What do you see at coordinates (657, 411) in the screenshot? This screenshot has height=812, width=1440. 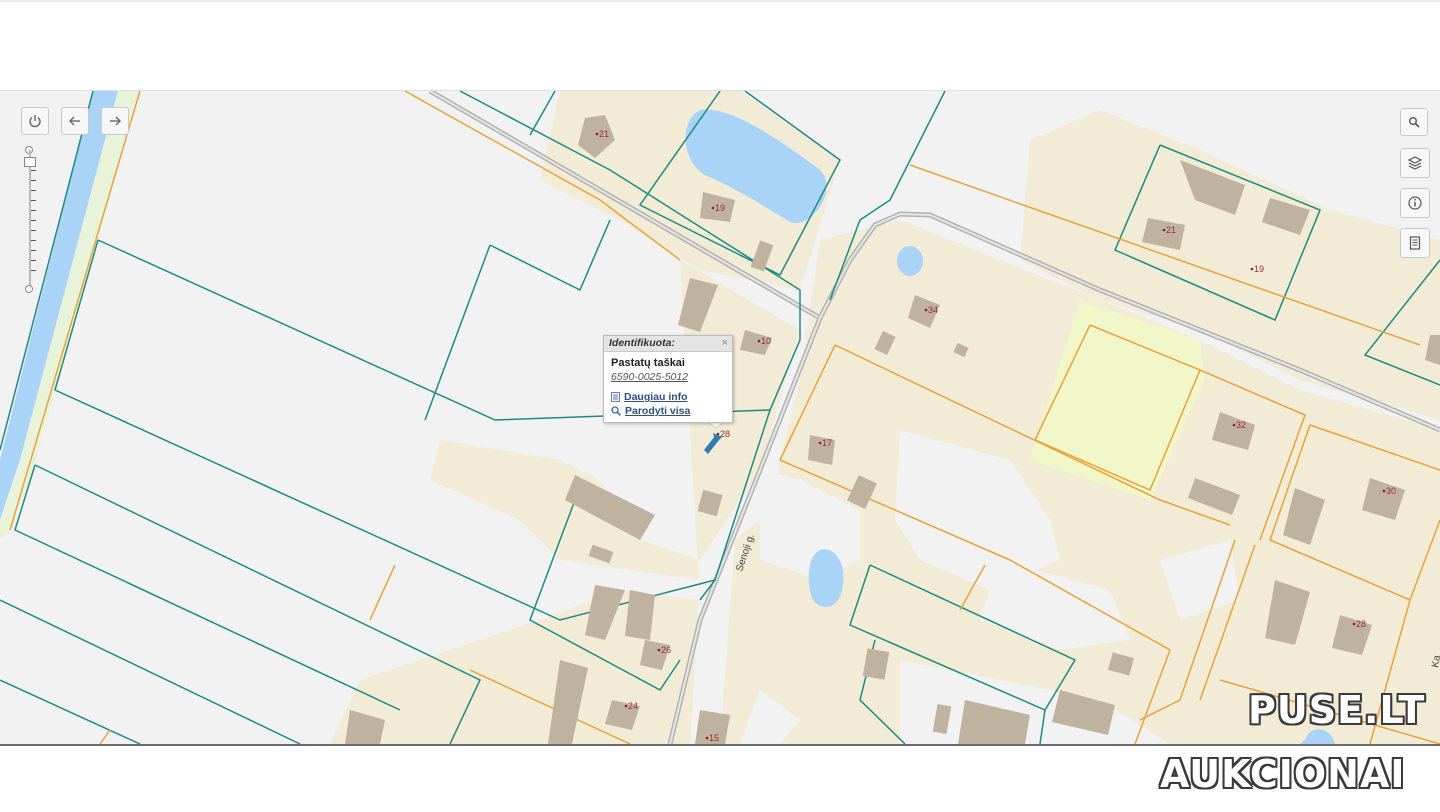 I see `show-all-label: Parodyti visa` at bounding box center [657, 411].